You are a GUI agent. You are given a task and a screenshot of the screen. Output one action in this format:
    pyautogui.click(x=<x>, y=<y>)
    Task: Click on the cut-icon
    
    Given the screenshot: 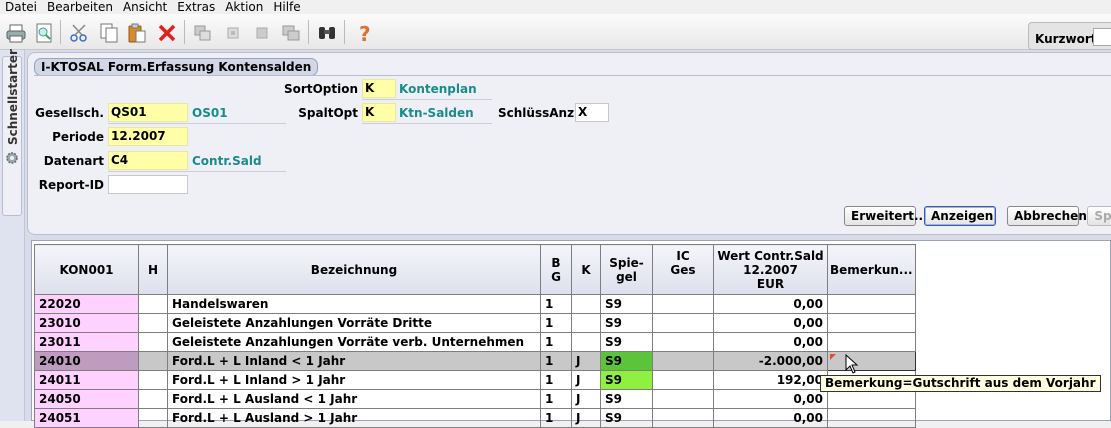 What is the action you would take?
    pyautogui.click(x=79, y=33)
    